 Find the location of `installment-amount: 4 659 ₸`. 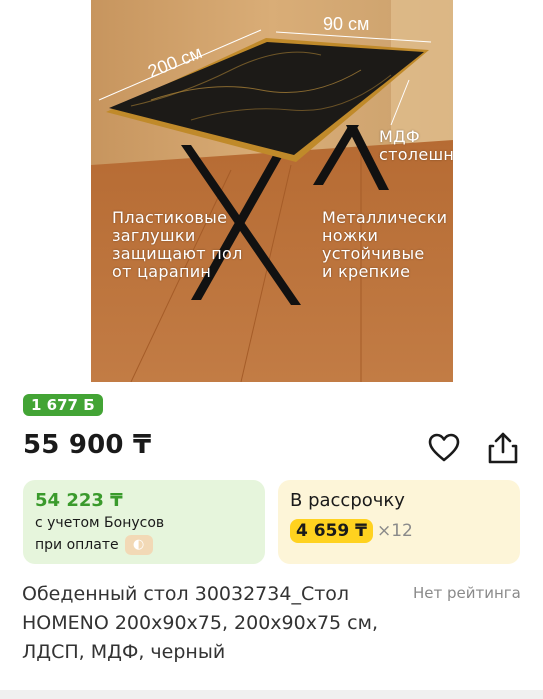

installment-amount: 4 659 ₸ is located at coordinates (331, 531).